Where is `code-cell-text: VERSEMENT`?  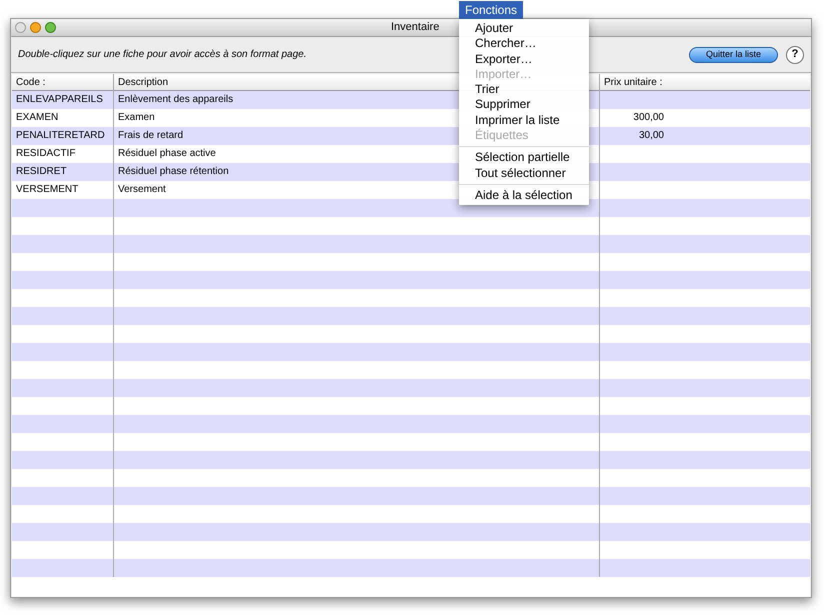 code-cell-text: VERSEMENT is located at coordinates (47, 190).